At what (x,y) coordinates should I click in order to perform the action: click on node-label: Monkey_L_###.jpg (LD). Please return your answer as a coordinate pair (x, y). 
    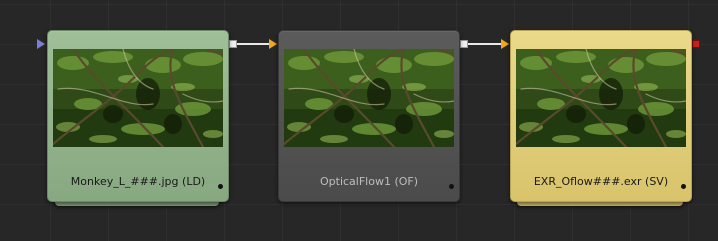
    Looking at the image, I should click on (138, 181).